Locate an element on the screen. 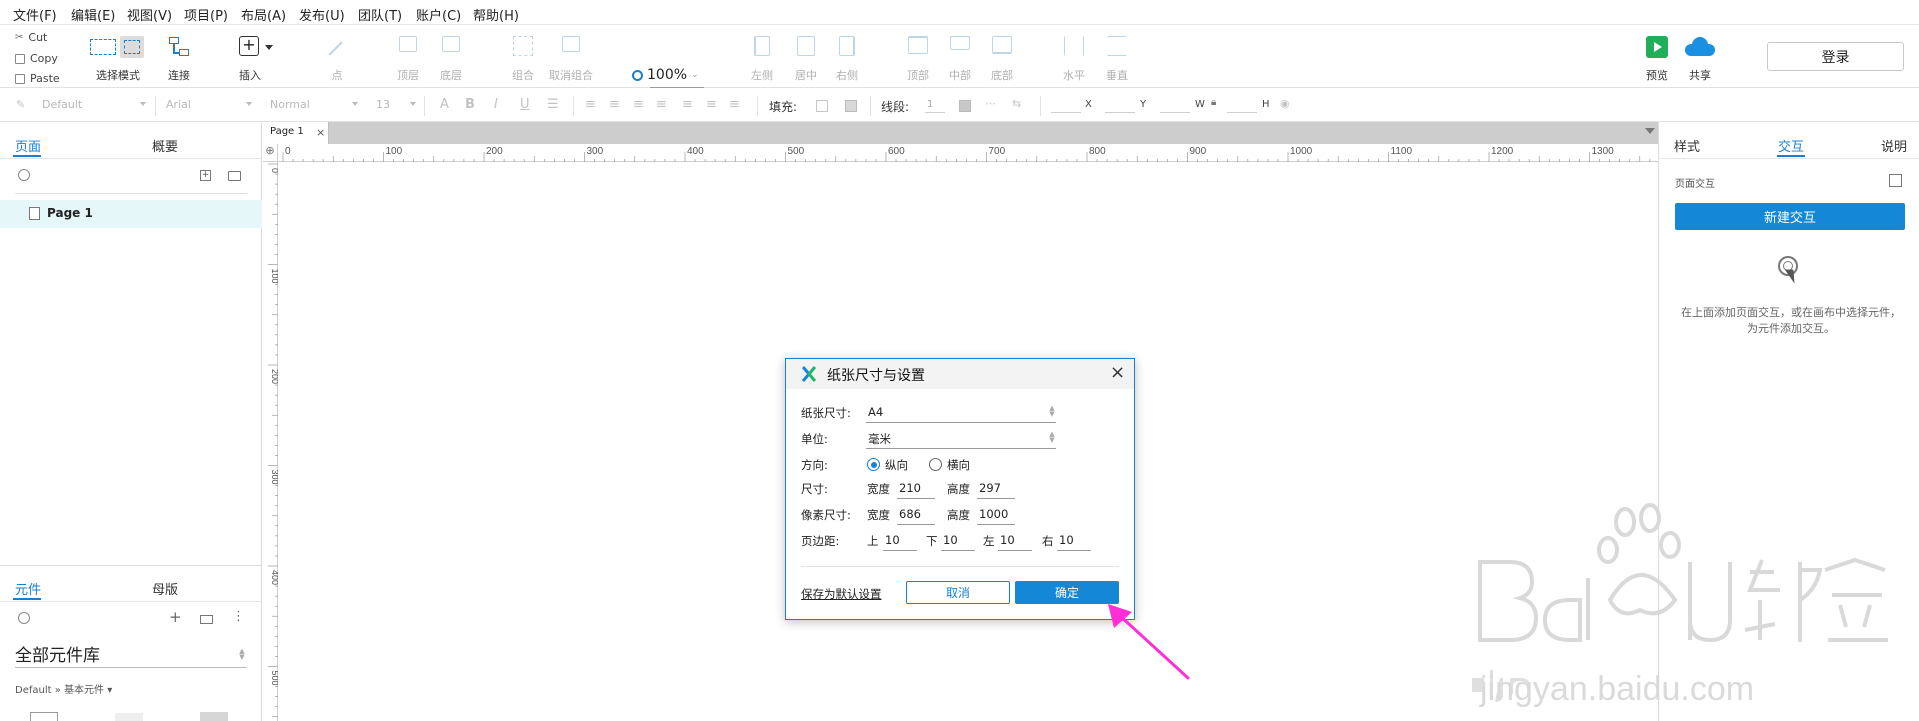 The width and height of the screenshot is (1919, 721). menu-help: 帮助(H) is located at coordinates (496, 14).